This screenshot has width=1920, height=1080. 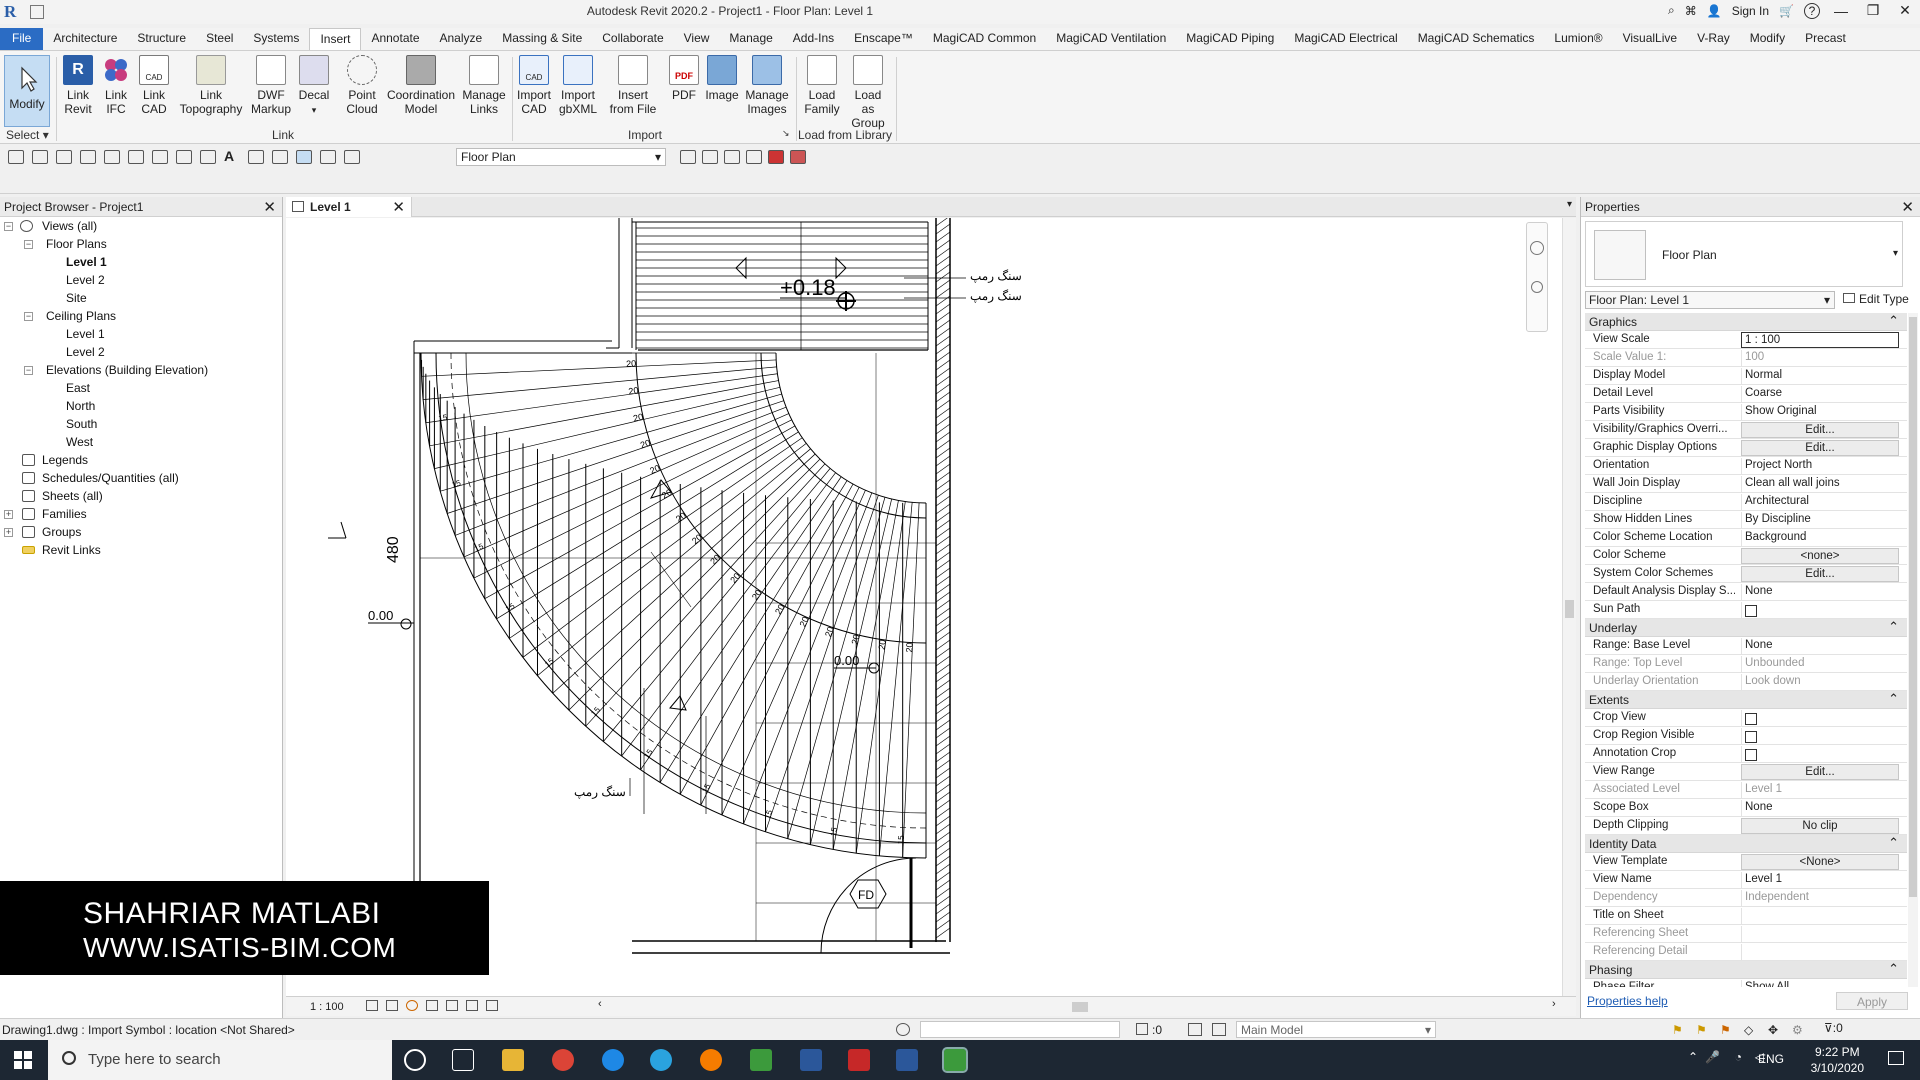 I want to click on vertical-scrollbar, so click(x=1569, y=607).